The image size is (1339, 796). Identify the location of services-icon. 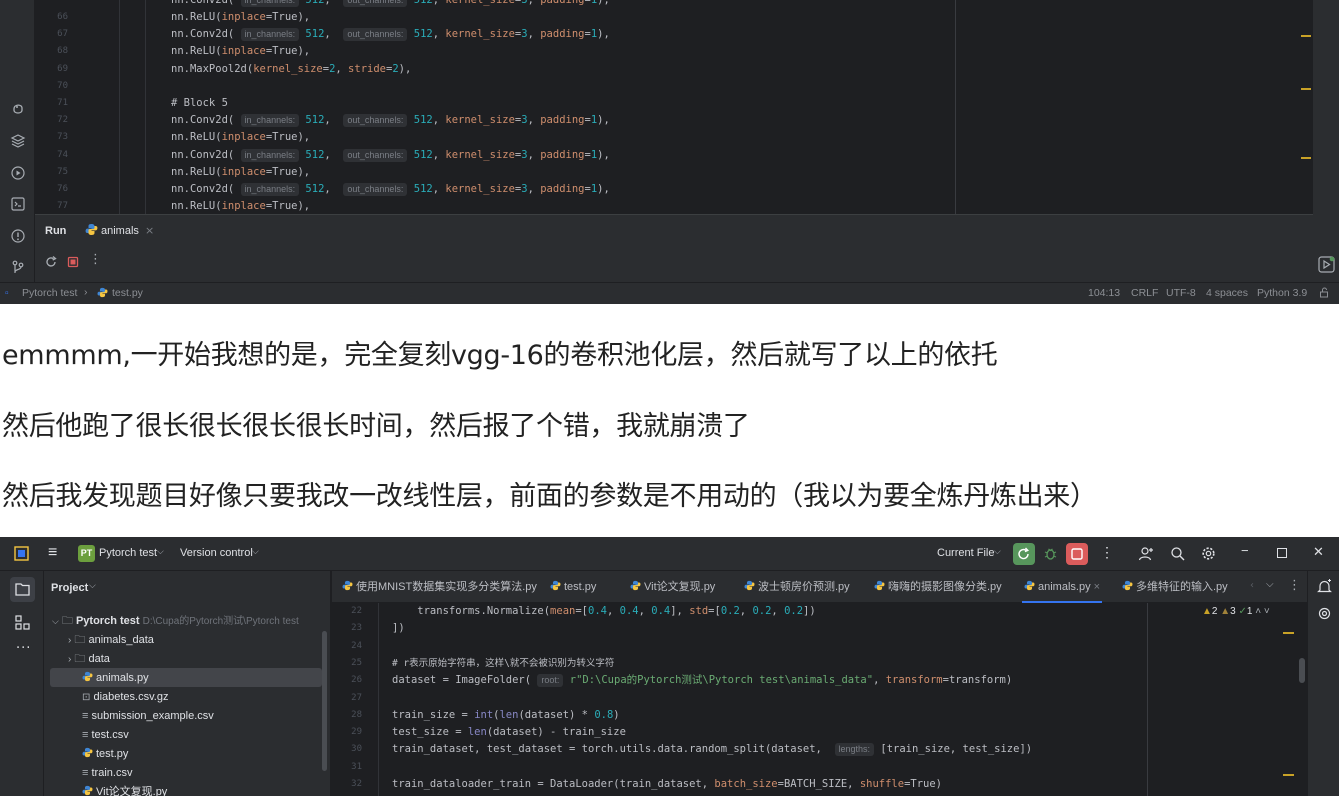
(18, 173).